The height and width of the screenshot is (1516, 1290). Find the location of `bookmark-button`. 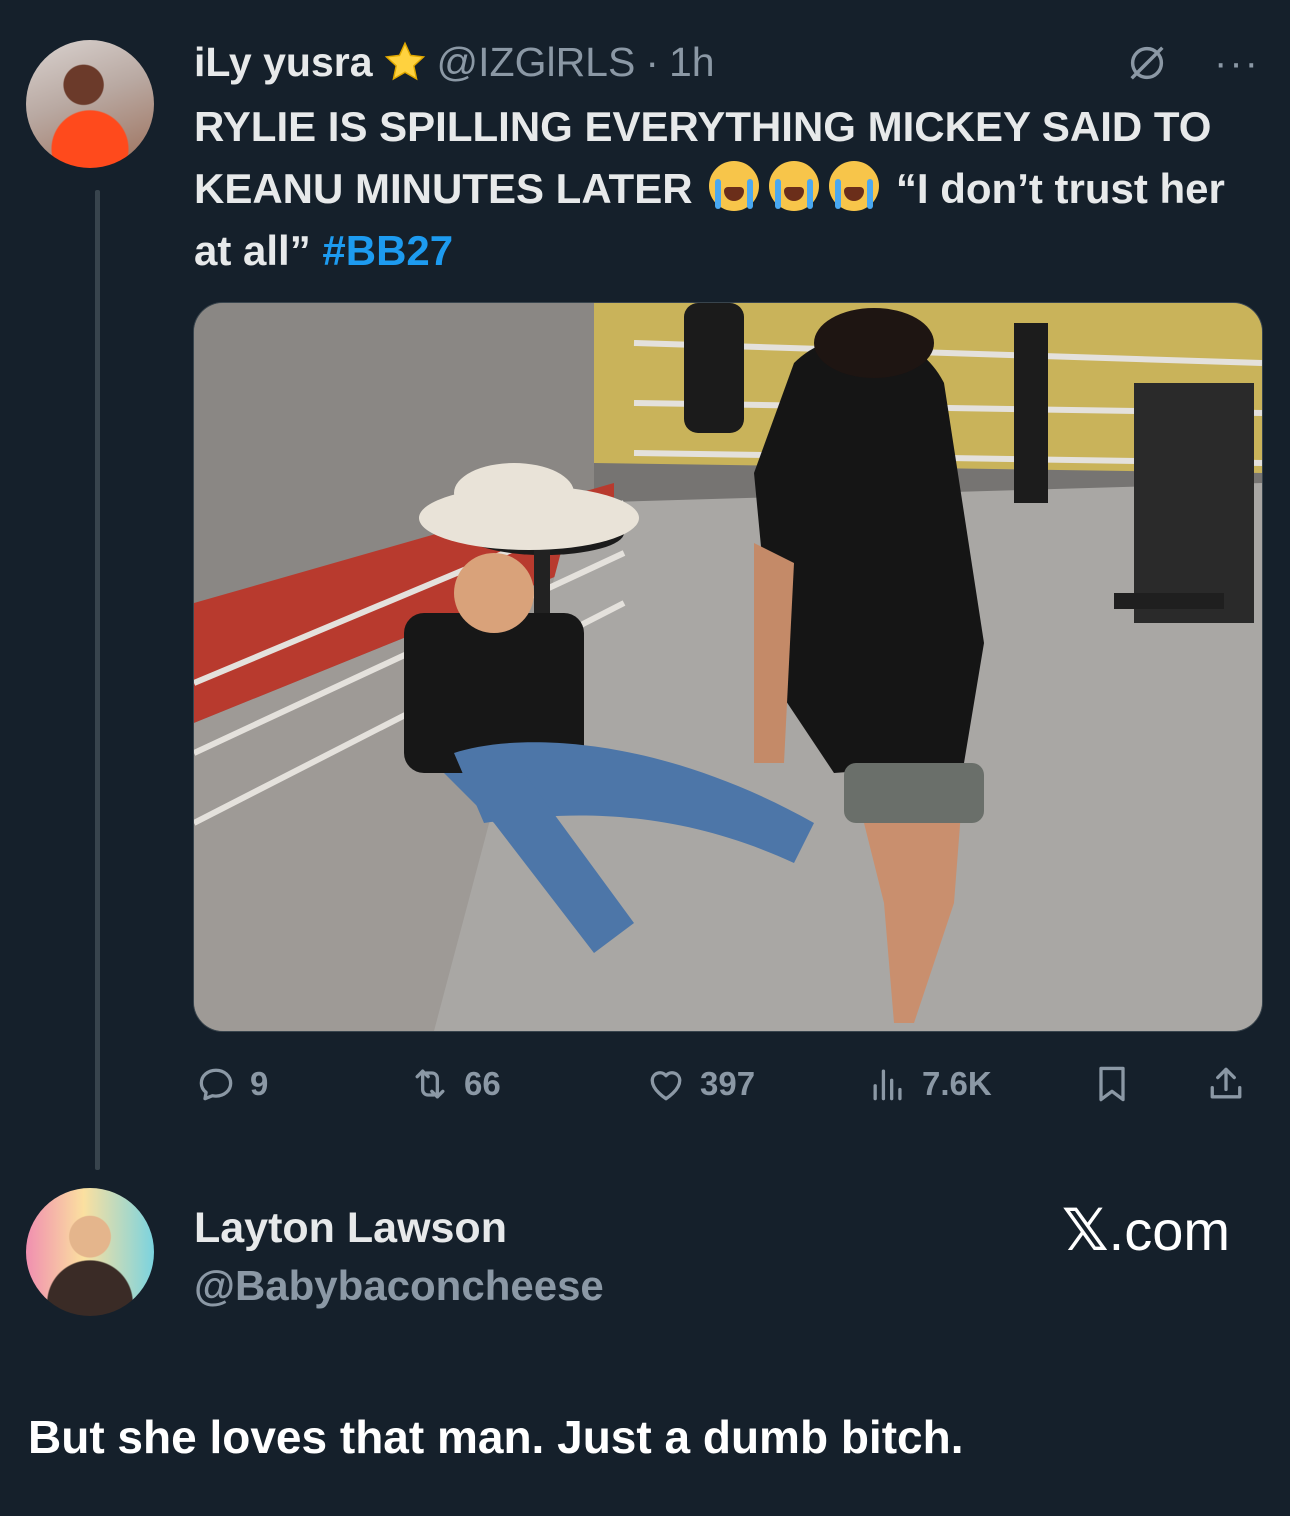

bookmark-button is located at coordinates (1112, 1084).